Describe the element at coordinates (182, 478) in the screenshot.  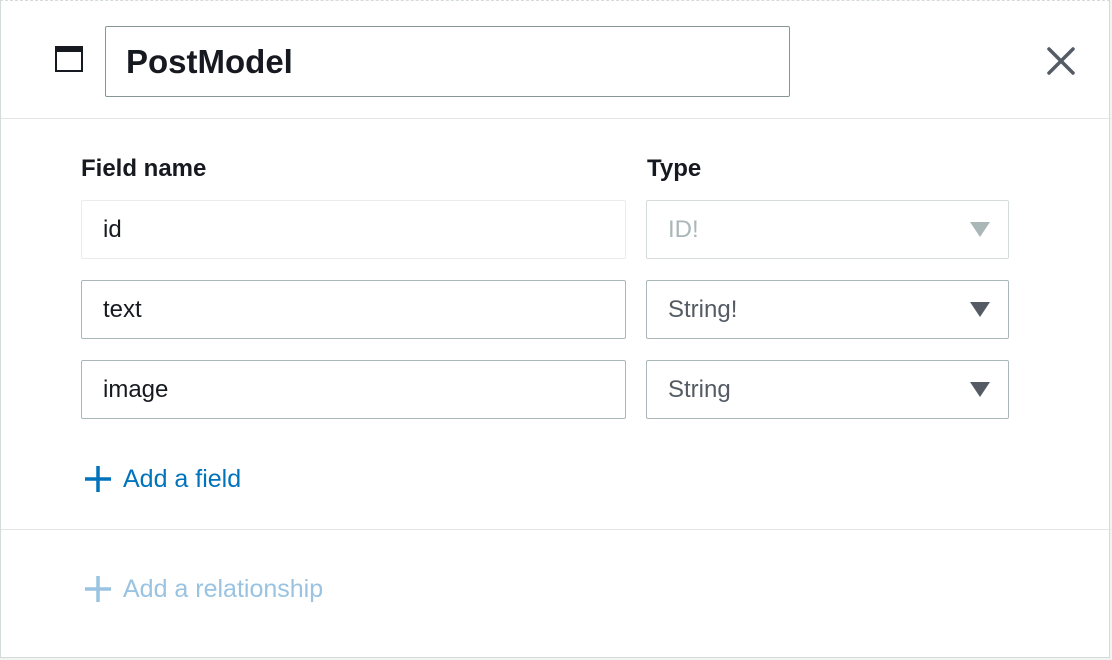
I see `add-field-label: Add a field` at that location.